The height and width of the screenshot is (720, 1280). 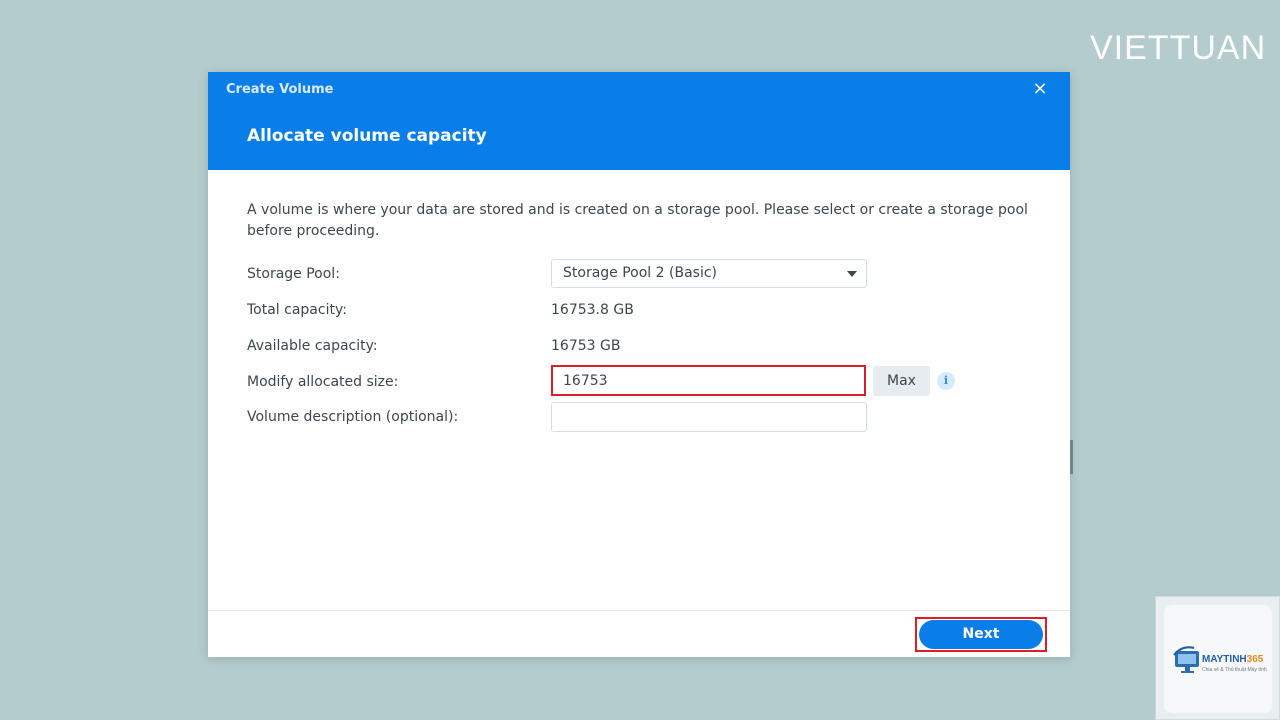 I want to click on next-button: Next, so click(x=981, y=634).